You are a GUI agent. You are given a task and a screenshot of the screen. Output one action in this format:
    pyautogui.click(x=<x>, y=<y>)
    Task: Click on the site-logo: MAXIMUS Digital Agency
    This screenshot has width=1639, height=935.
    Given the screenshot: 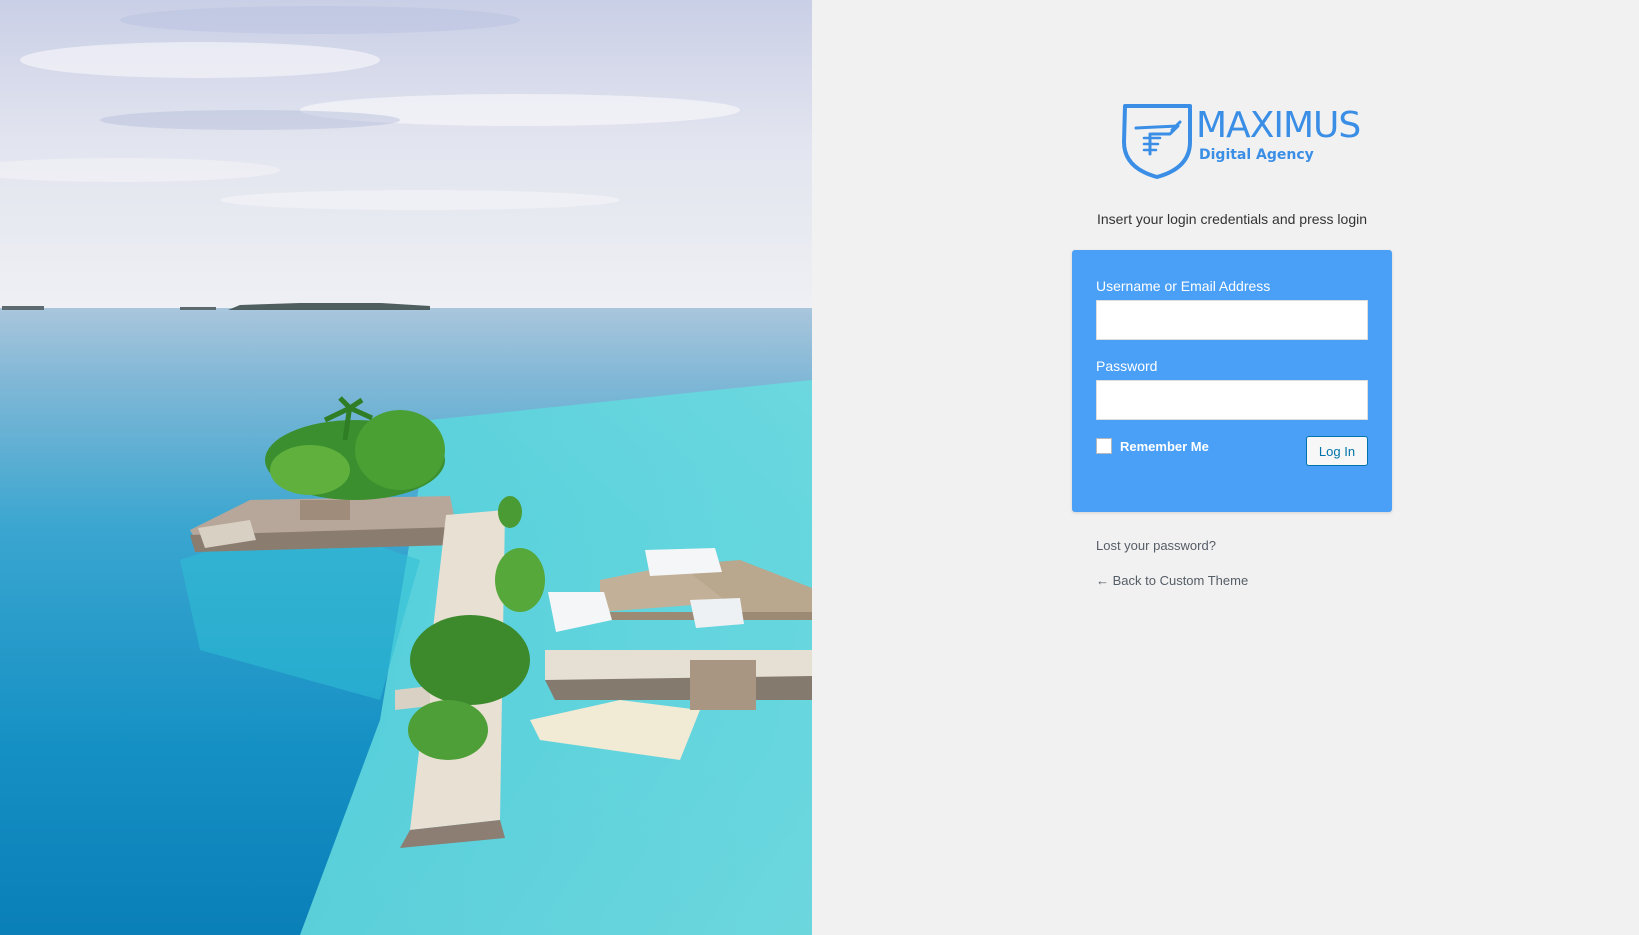 What is the action you would take?
    pyautogui.click(x=1240, y=142)
    